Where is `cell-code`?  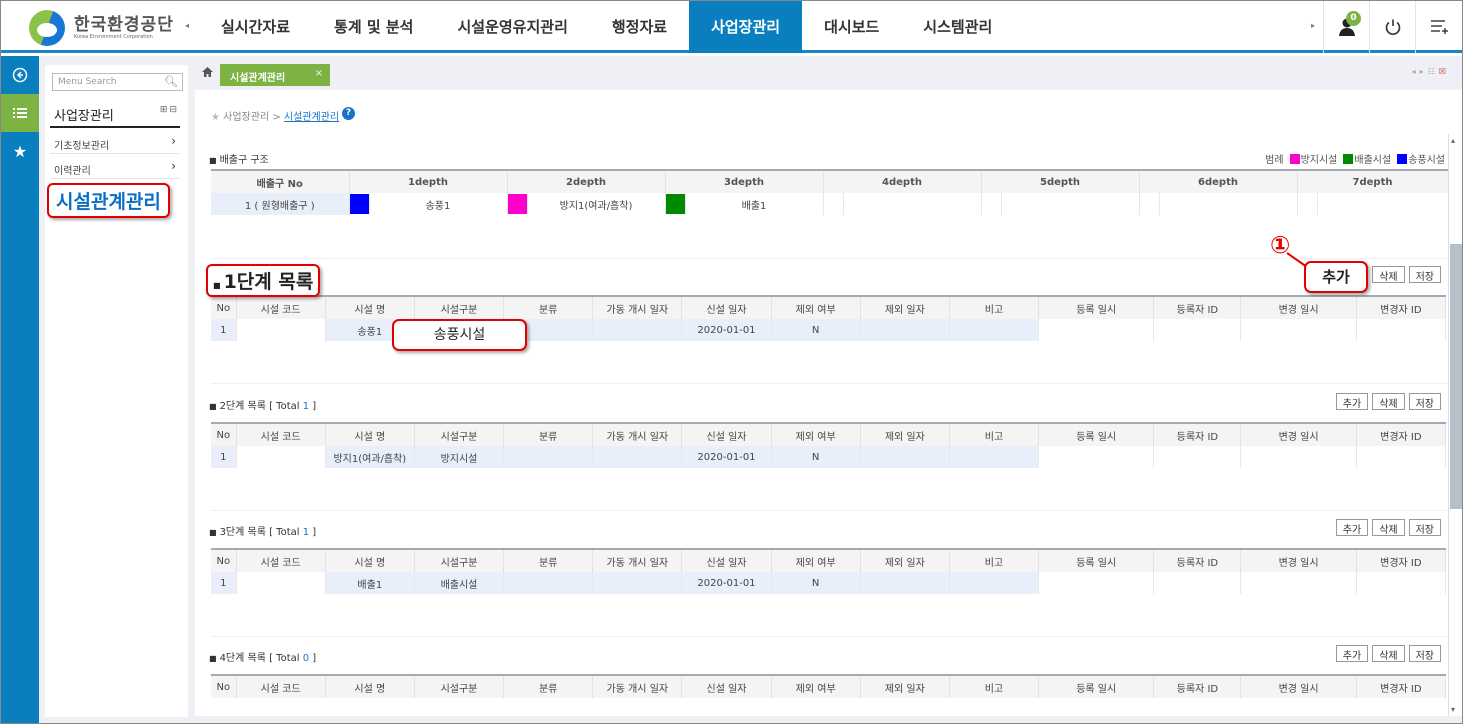 cell-code is located at coordinates (281, 583).